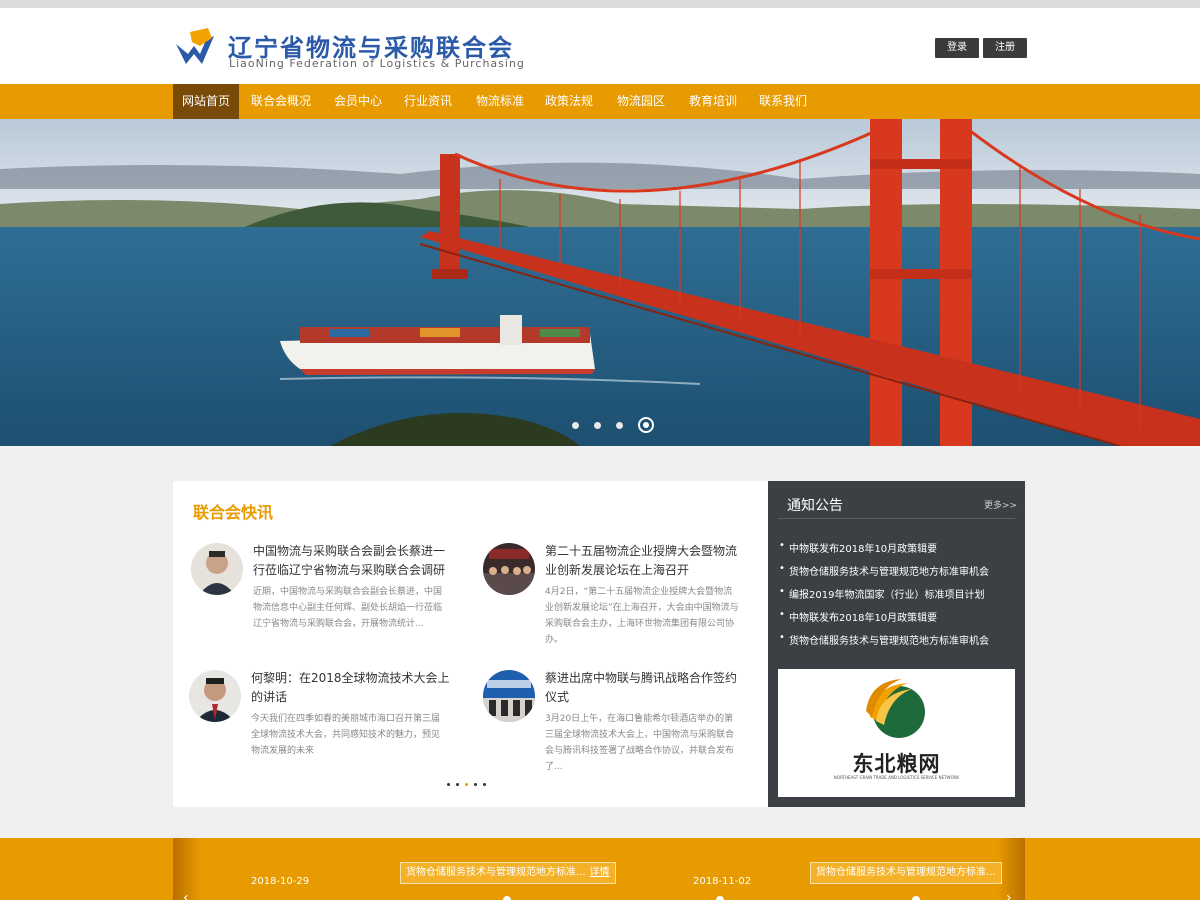 Image resolution: width=1200 pixels, height=900 pixels. I want to click on news-headline: 蔡进出席中物联与腾讯战略合作签约仪式, so click(645, 688).